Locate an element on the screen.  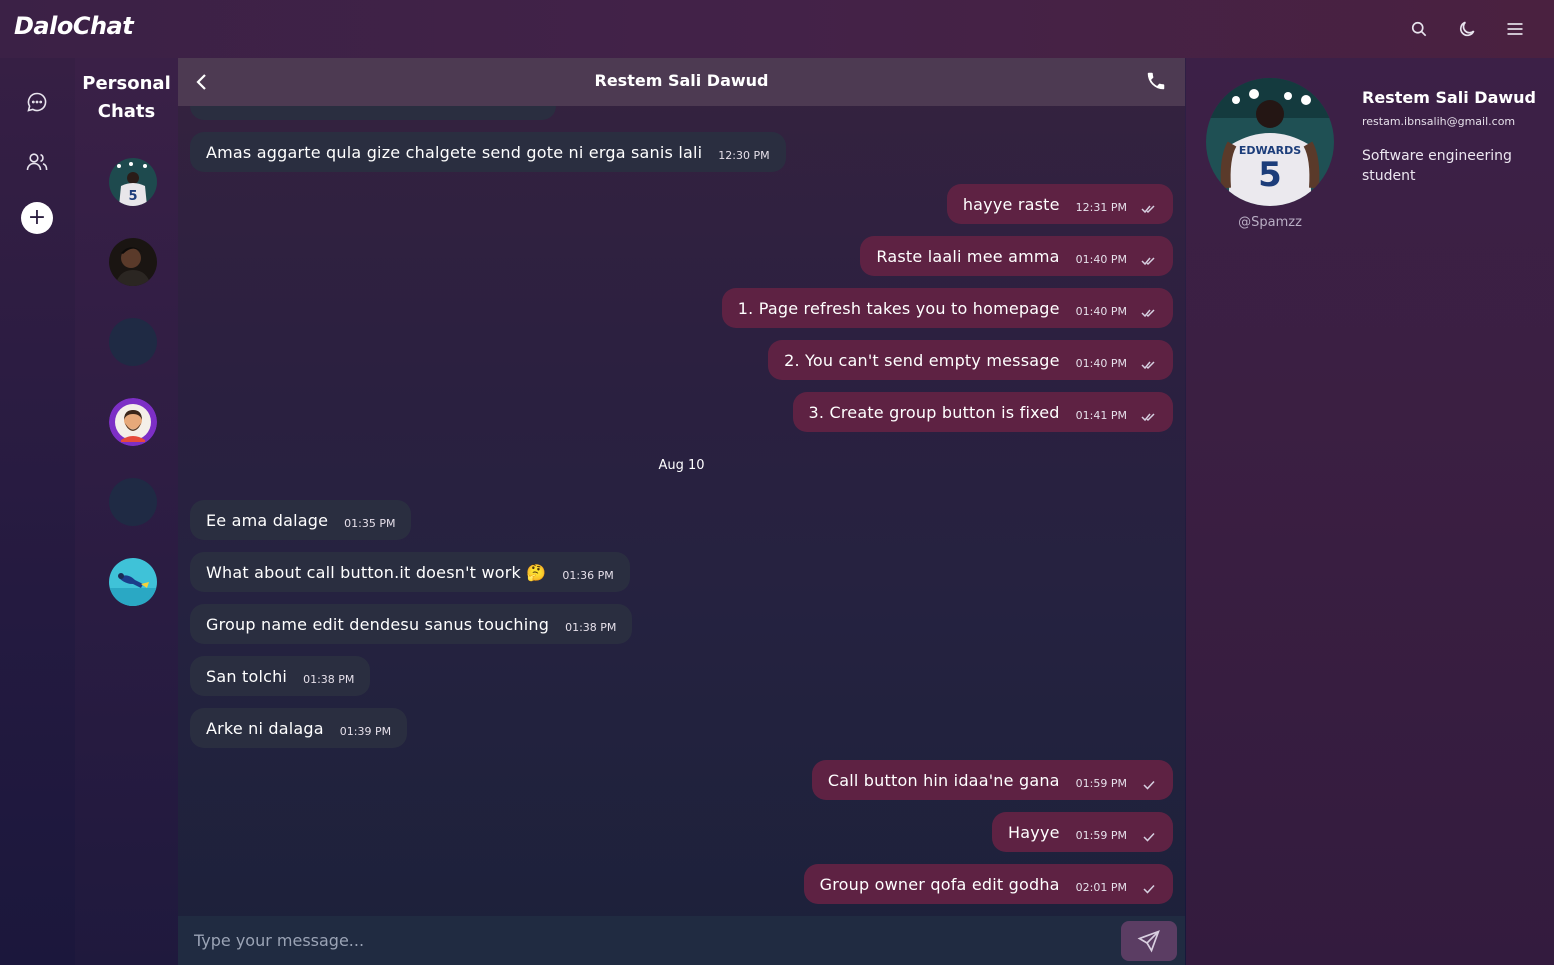
message-composer is located at coordinates (681, 940).